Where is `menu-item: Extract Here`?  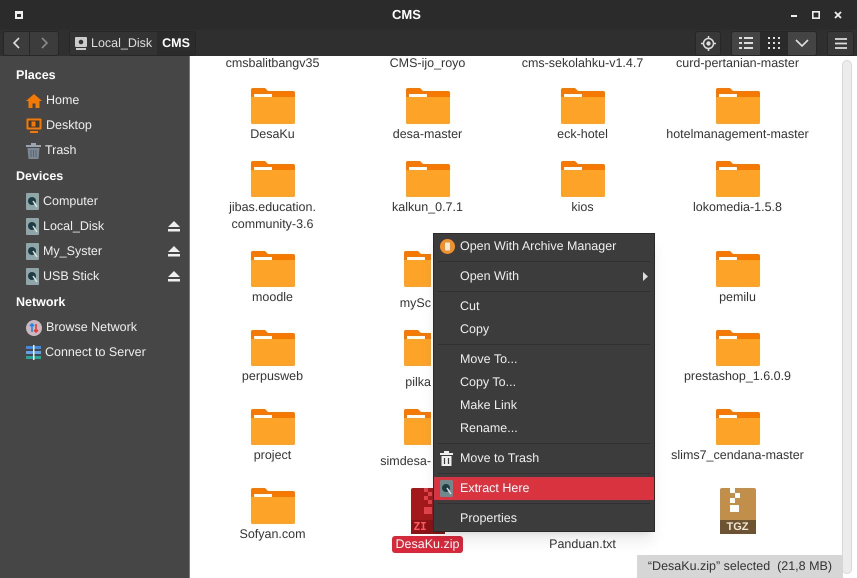 menu-item: Extract Here is located at coordinates (544, 488).